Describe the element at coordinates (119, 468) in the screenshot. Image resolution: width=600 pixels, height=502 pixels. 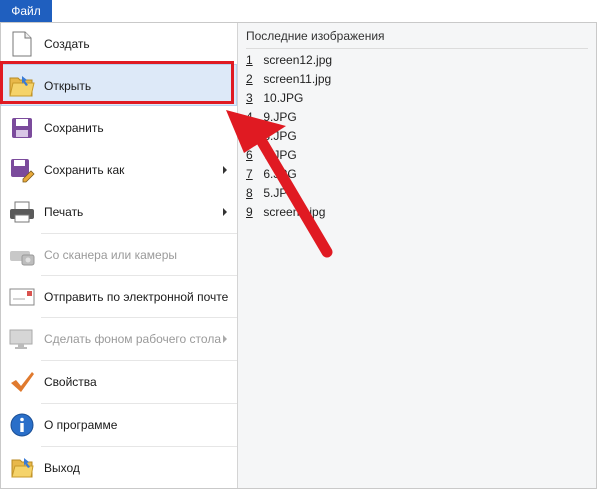
I see `menu-item-exit: Выход` at that location.